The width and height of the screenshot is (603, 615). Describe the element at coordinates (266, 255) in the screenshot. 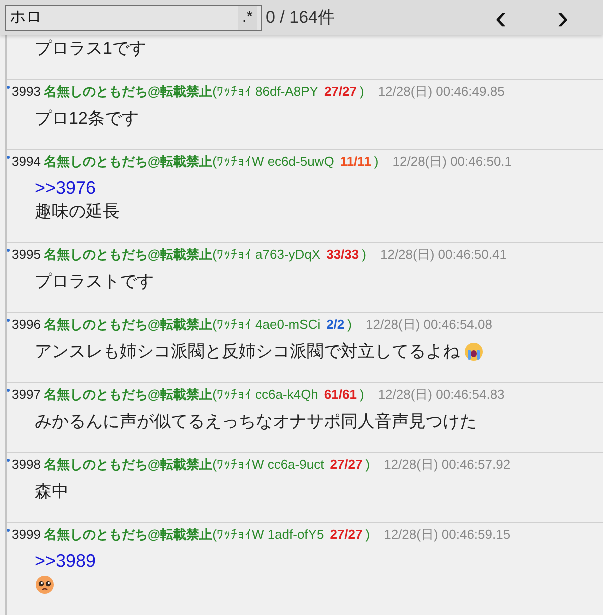

I see `poster-id: (ﾜｯﾁｮｲ a763-yDqX` at that location.